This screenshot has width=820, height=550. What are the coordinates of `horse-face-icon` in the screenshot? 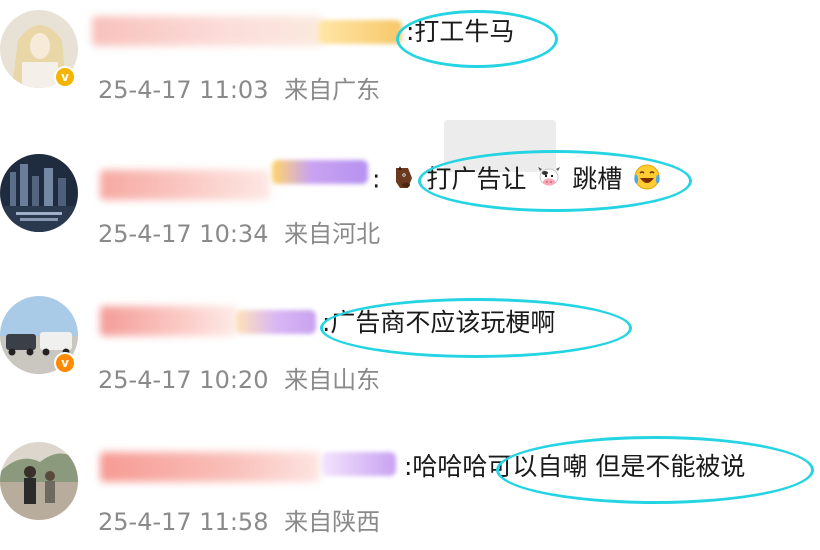 It's located at (403, 180).